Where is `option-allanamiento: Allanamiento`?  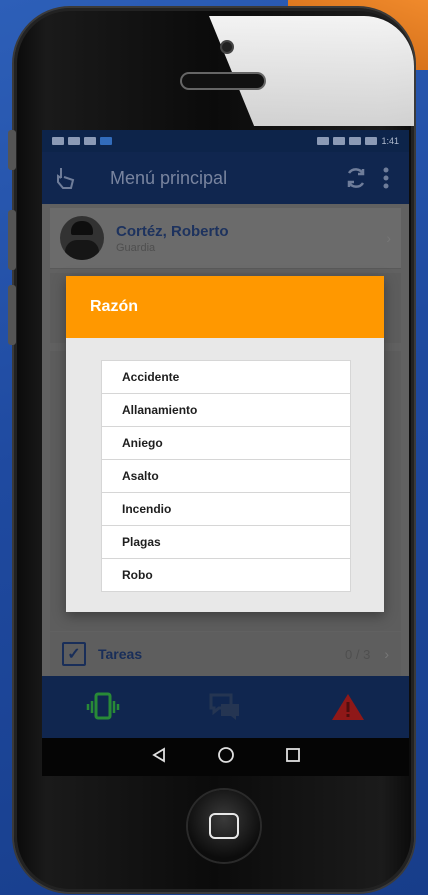 option-allanamiento: Allanamiento is located at coordinates (226, 410).